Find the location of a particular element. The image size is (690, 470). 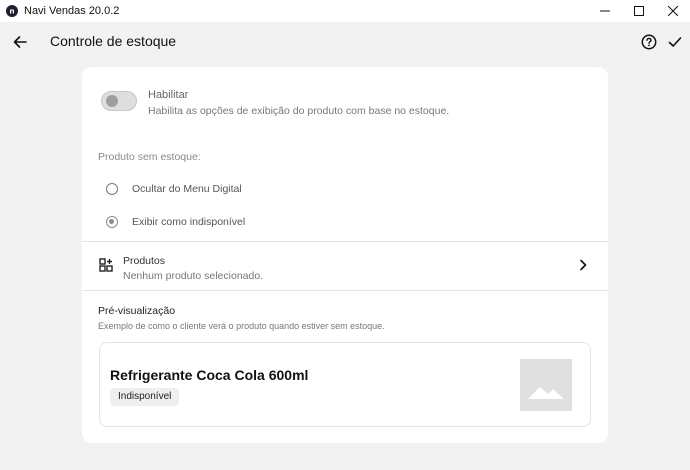

arrow-left-icon is located at coordinates (20, 42).